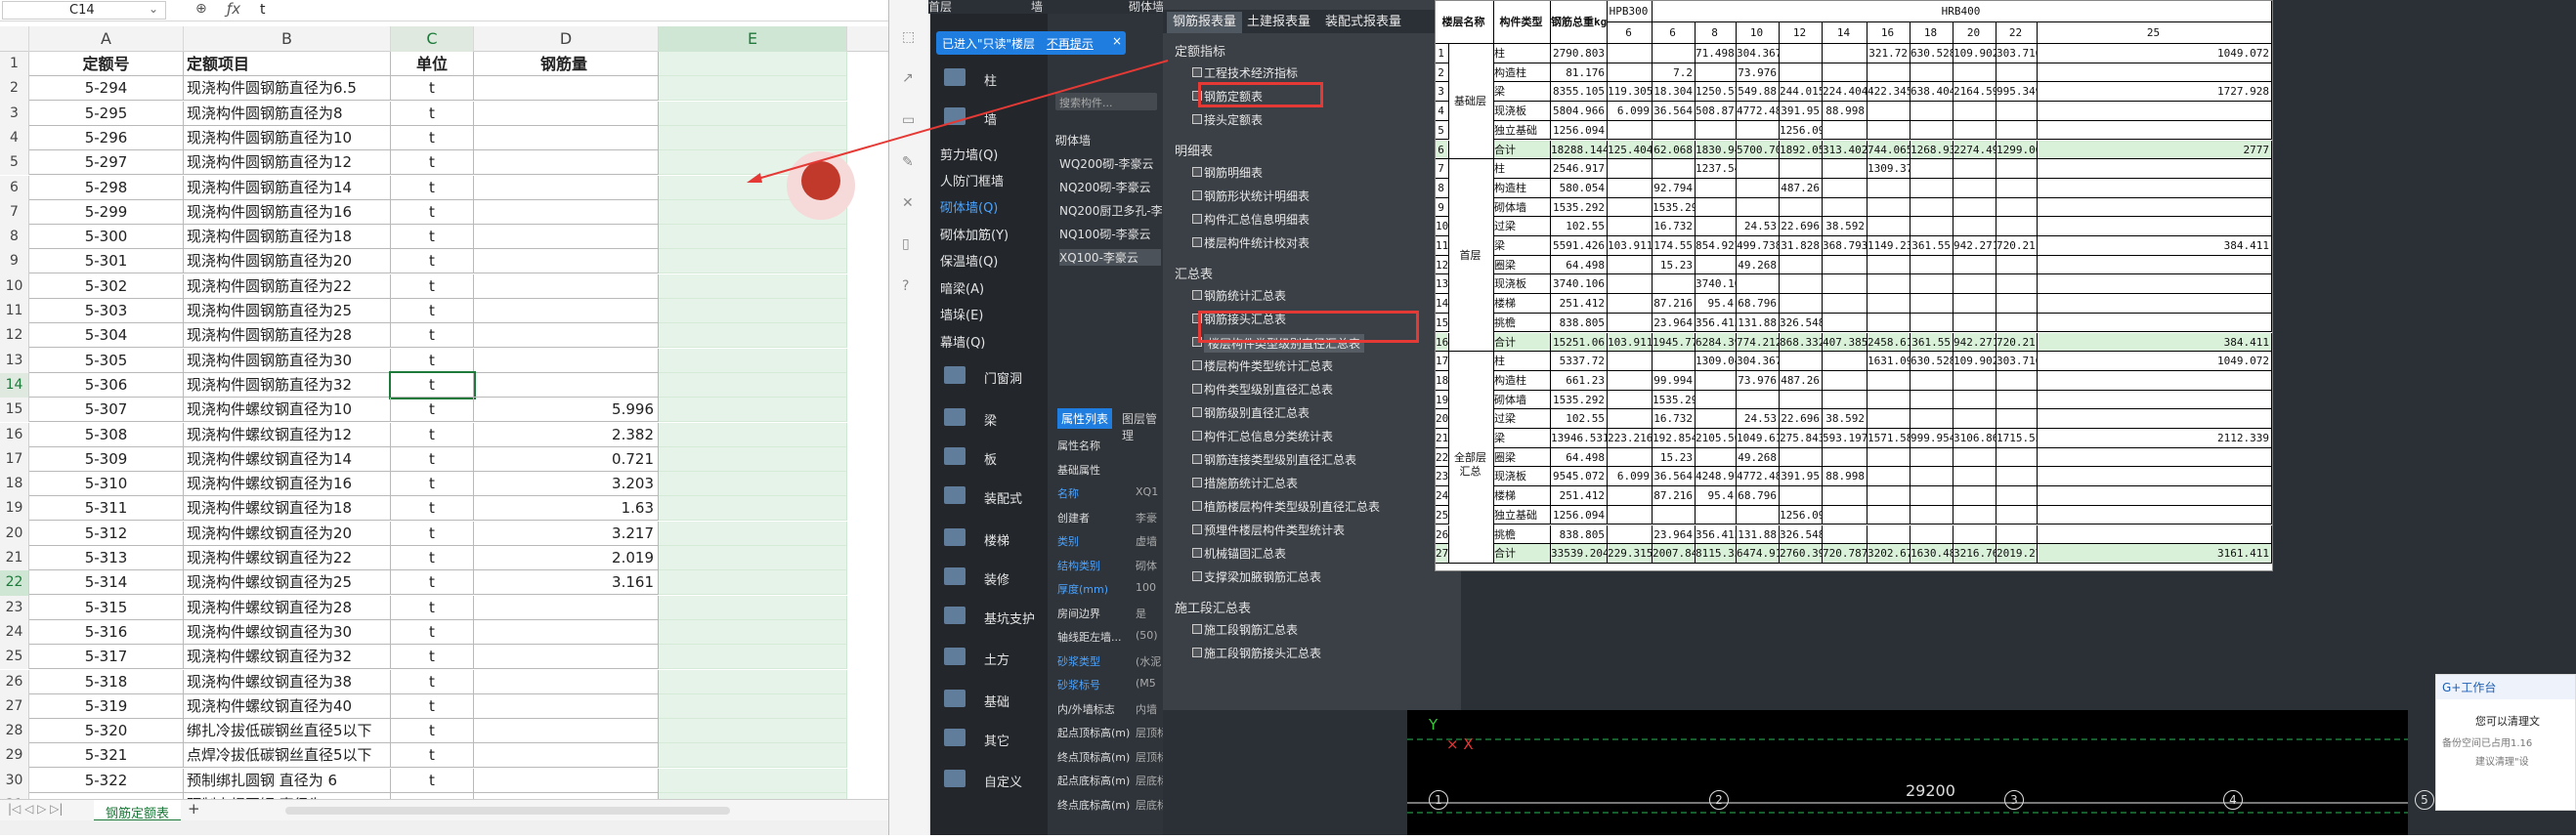 The height and width of the screenshot is (839, 2576). What do you see at coordinates (1003, 378) in the screenshot?
I see `nav-item: 门窗洞` at bounding box center [1003, 378].